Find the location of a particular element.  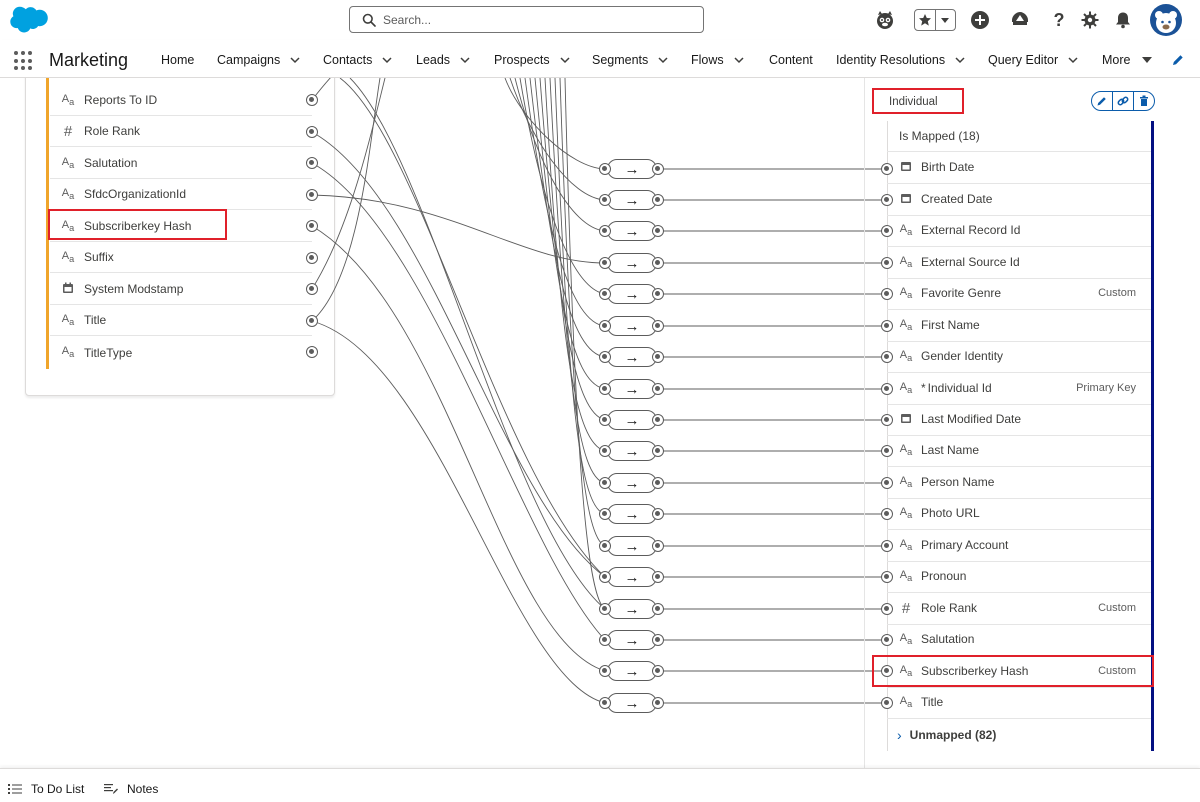

is-mapped-section-header: Is Mapped (18) is located at coordinates (1019, 136).